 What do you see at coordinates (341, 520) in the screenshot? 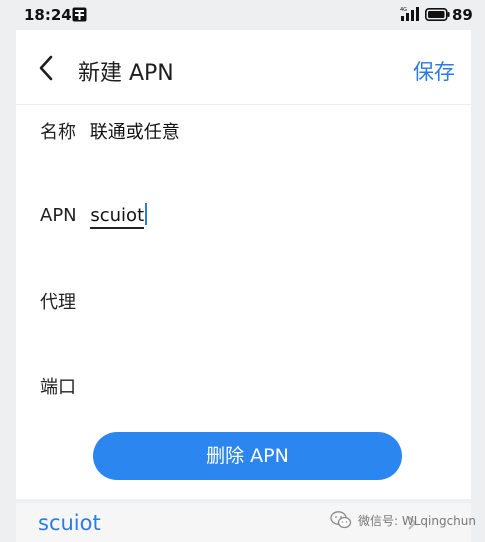
I see `wechat-icon` at bounding box center [341, 520].